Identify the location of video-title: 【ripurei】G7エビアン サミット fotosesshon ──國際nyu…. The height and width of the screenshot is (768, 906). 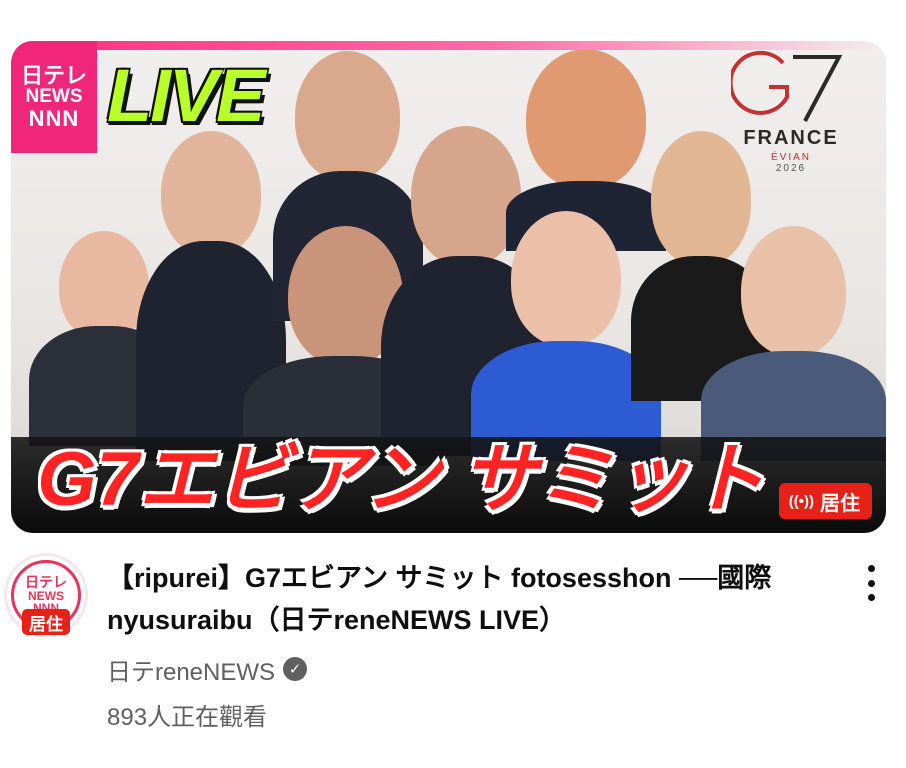
(477, 599).